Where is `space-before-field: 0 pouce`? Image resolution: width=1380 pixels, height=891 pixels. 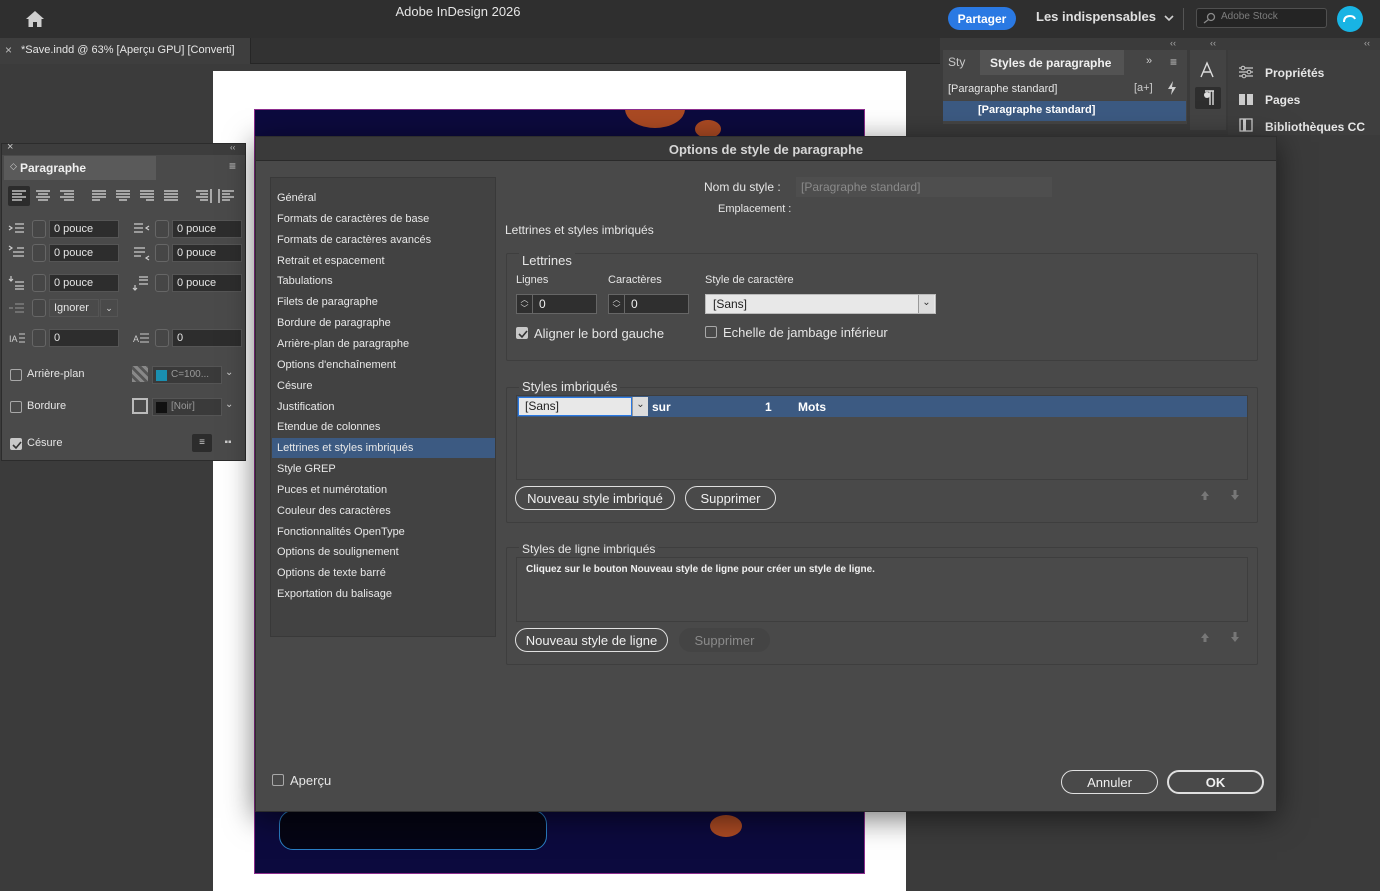 space-before-field: 0 pouce is located at coordinates (84, 283).